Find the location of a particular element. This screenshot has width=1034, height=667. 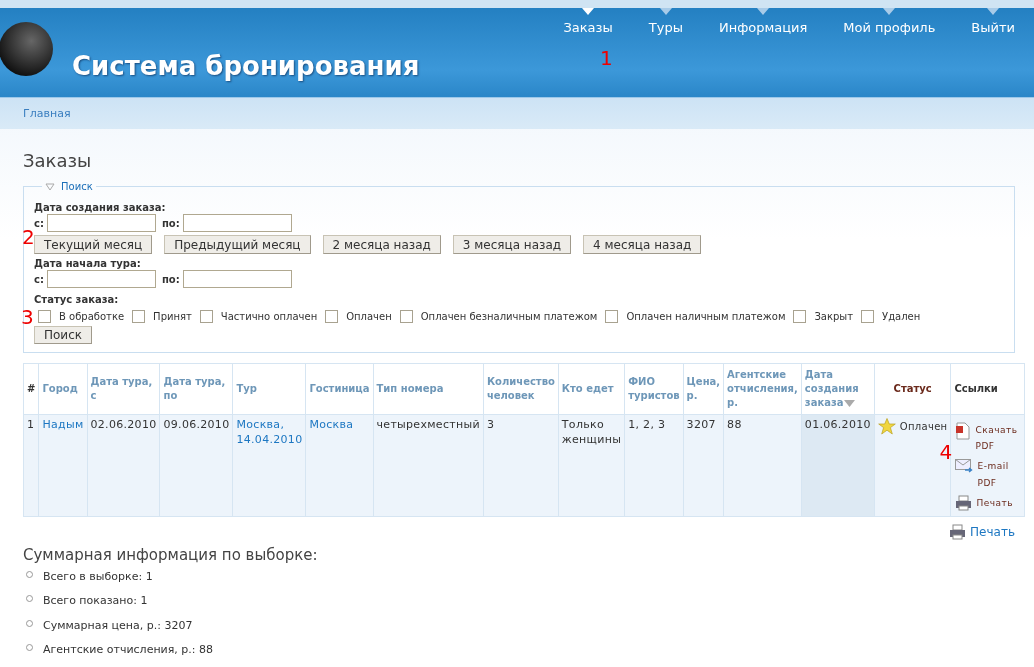

cell-text: 1, 2, 3 is located at coordinates (647, 424).